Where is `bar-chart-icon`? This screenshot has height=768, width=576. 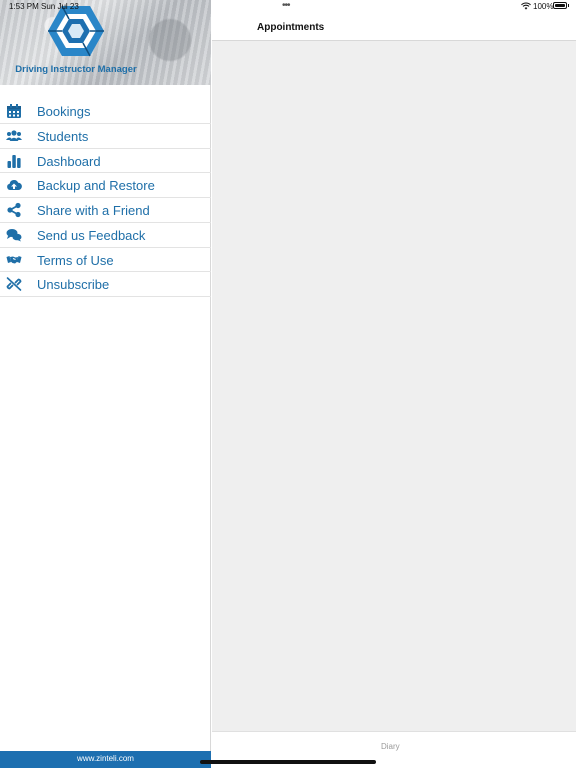
bar-chart-icon is located at coordinates (14, 161).